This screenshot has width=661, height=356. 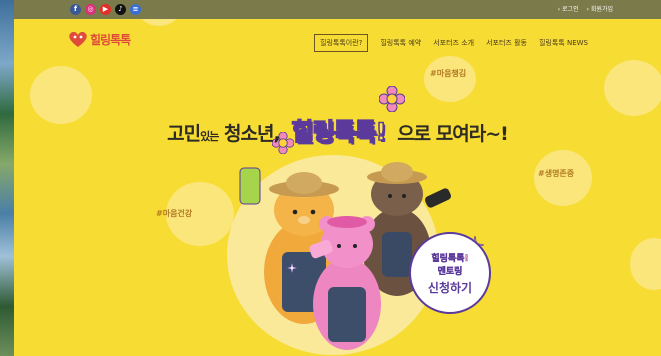 I want to click on badge-line3: 신청하기, so click(x=450, y=287).